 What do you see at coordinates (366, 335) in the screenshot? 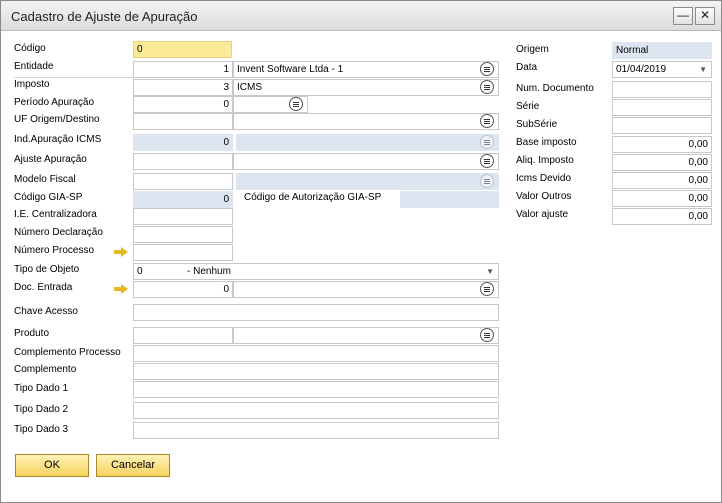
I see `produto-desc-field` at bounding box center [366, 335].